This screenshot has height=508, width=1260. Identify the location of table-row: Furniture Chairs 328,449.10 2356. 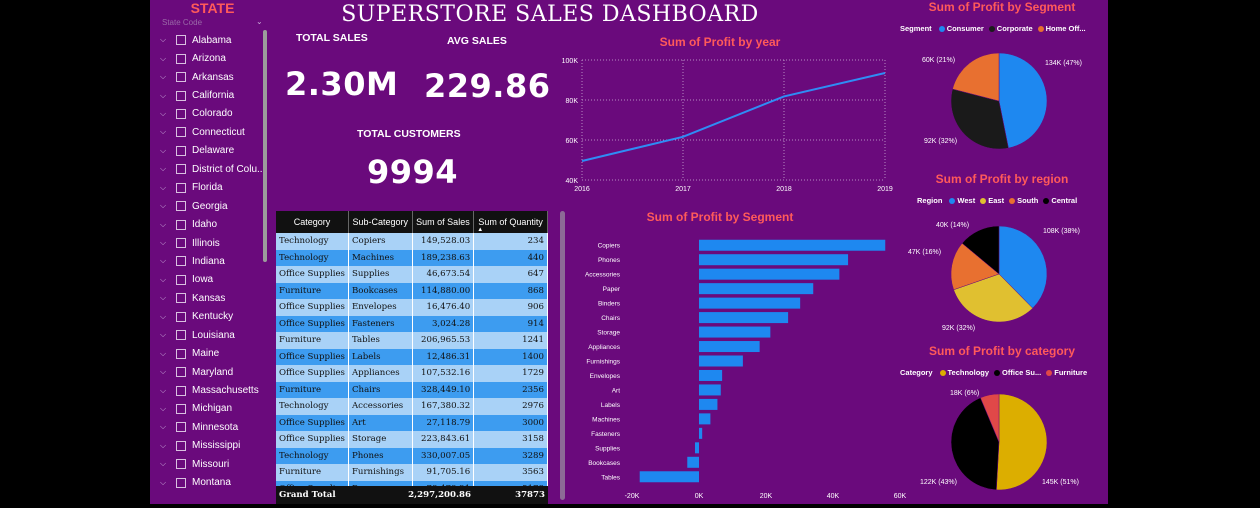
(412, 389).